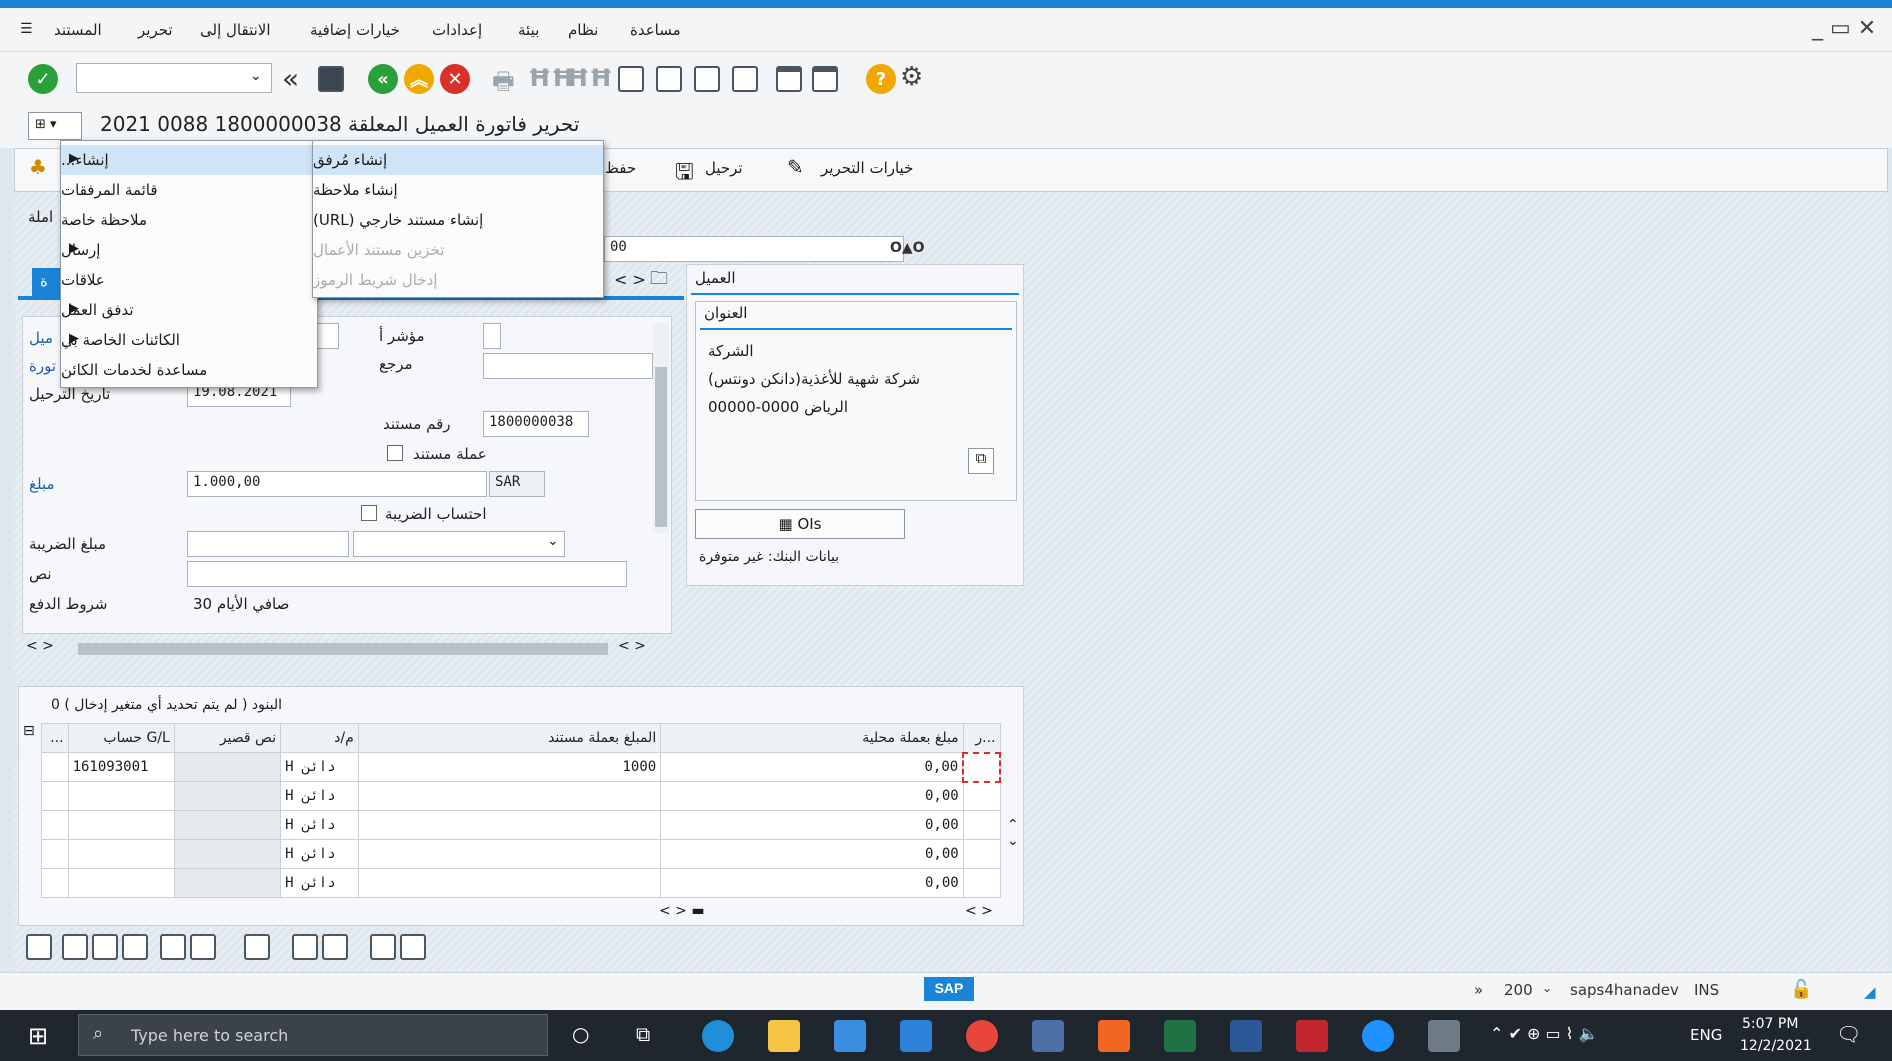 The image size is (1892, 1061). Describe the element at coordinates (1478, 990) in the screenshot. I see `status-expand-icon: »` at that location.